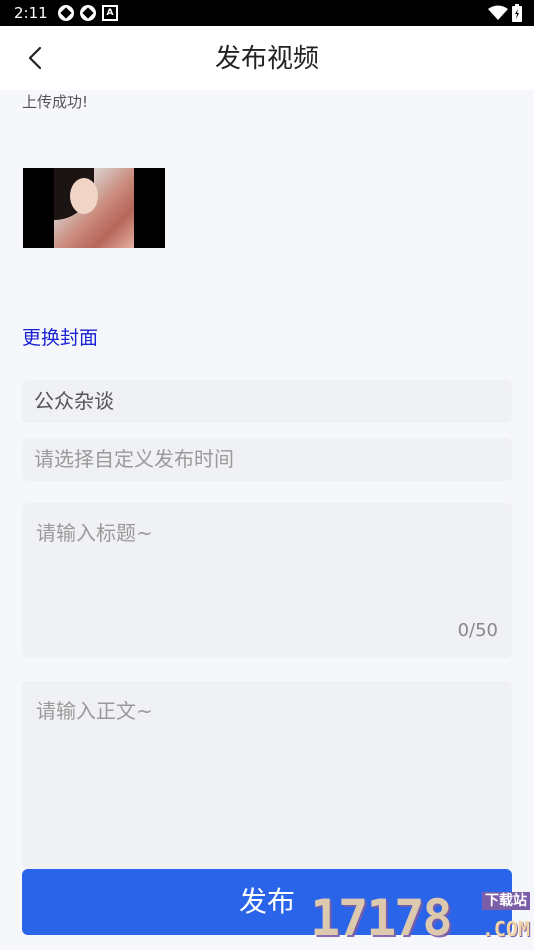  I want to click on publish-time-picker: 请选择自定义发布时间, so click(267, 459).